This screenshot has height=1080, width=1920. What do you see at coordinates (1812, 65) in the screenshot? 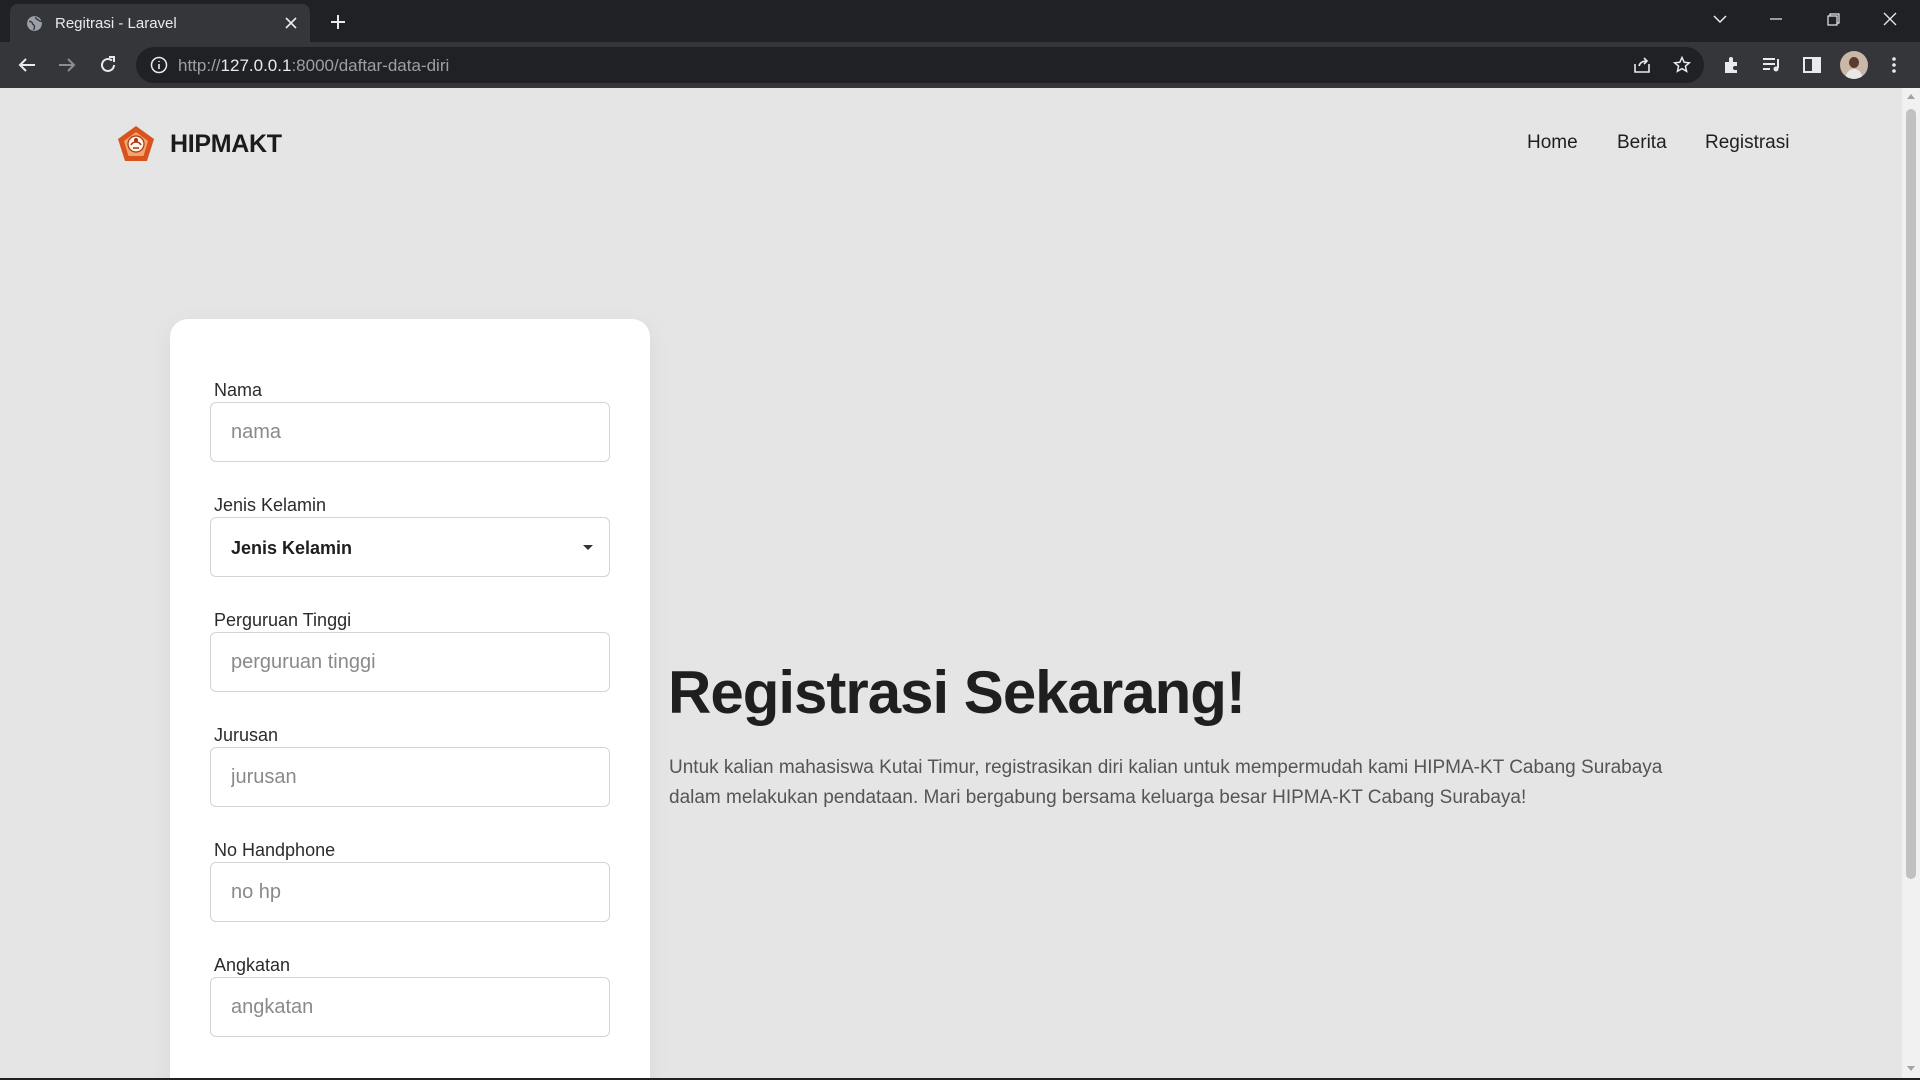
I see `side-panel-icon` at bounding box center [1812, 65].